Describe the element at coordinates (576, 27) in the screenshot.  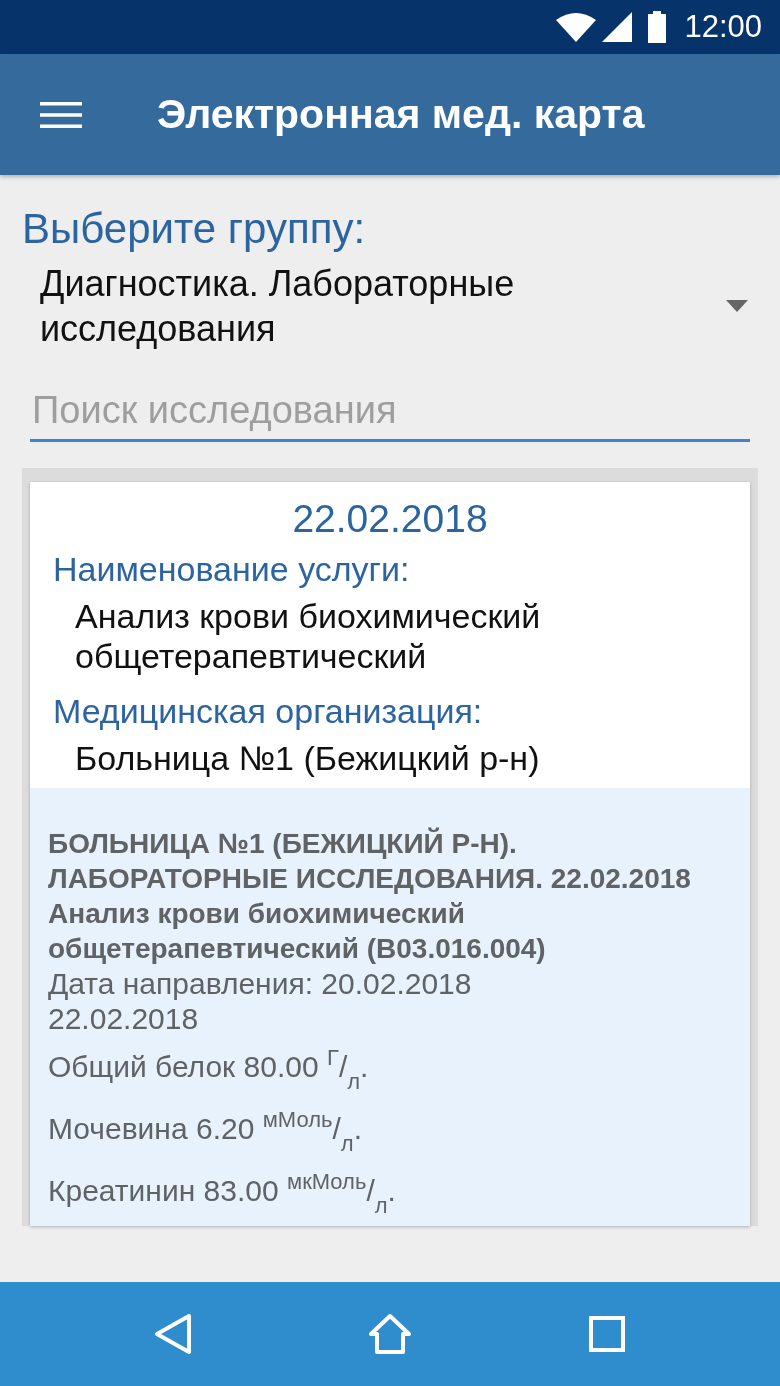
I see `wifi-icon` at that location.